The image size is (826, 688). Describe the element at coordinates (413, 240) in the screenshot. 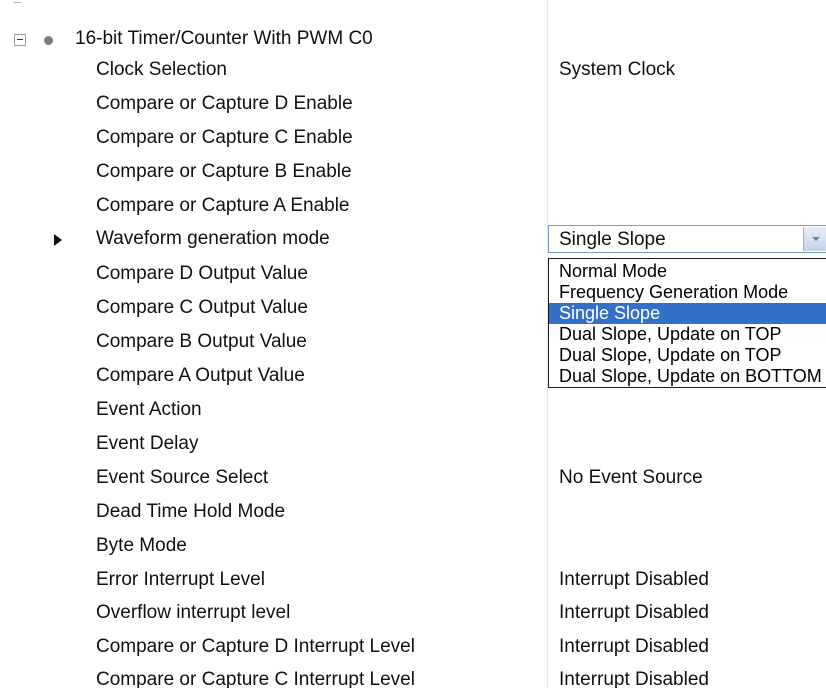

I see `property-row-waveform-generation-mode: Waveform generation mode Single Slope` at that location.